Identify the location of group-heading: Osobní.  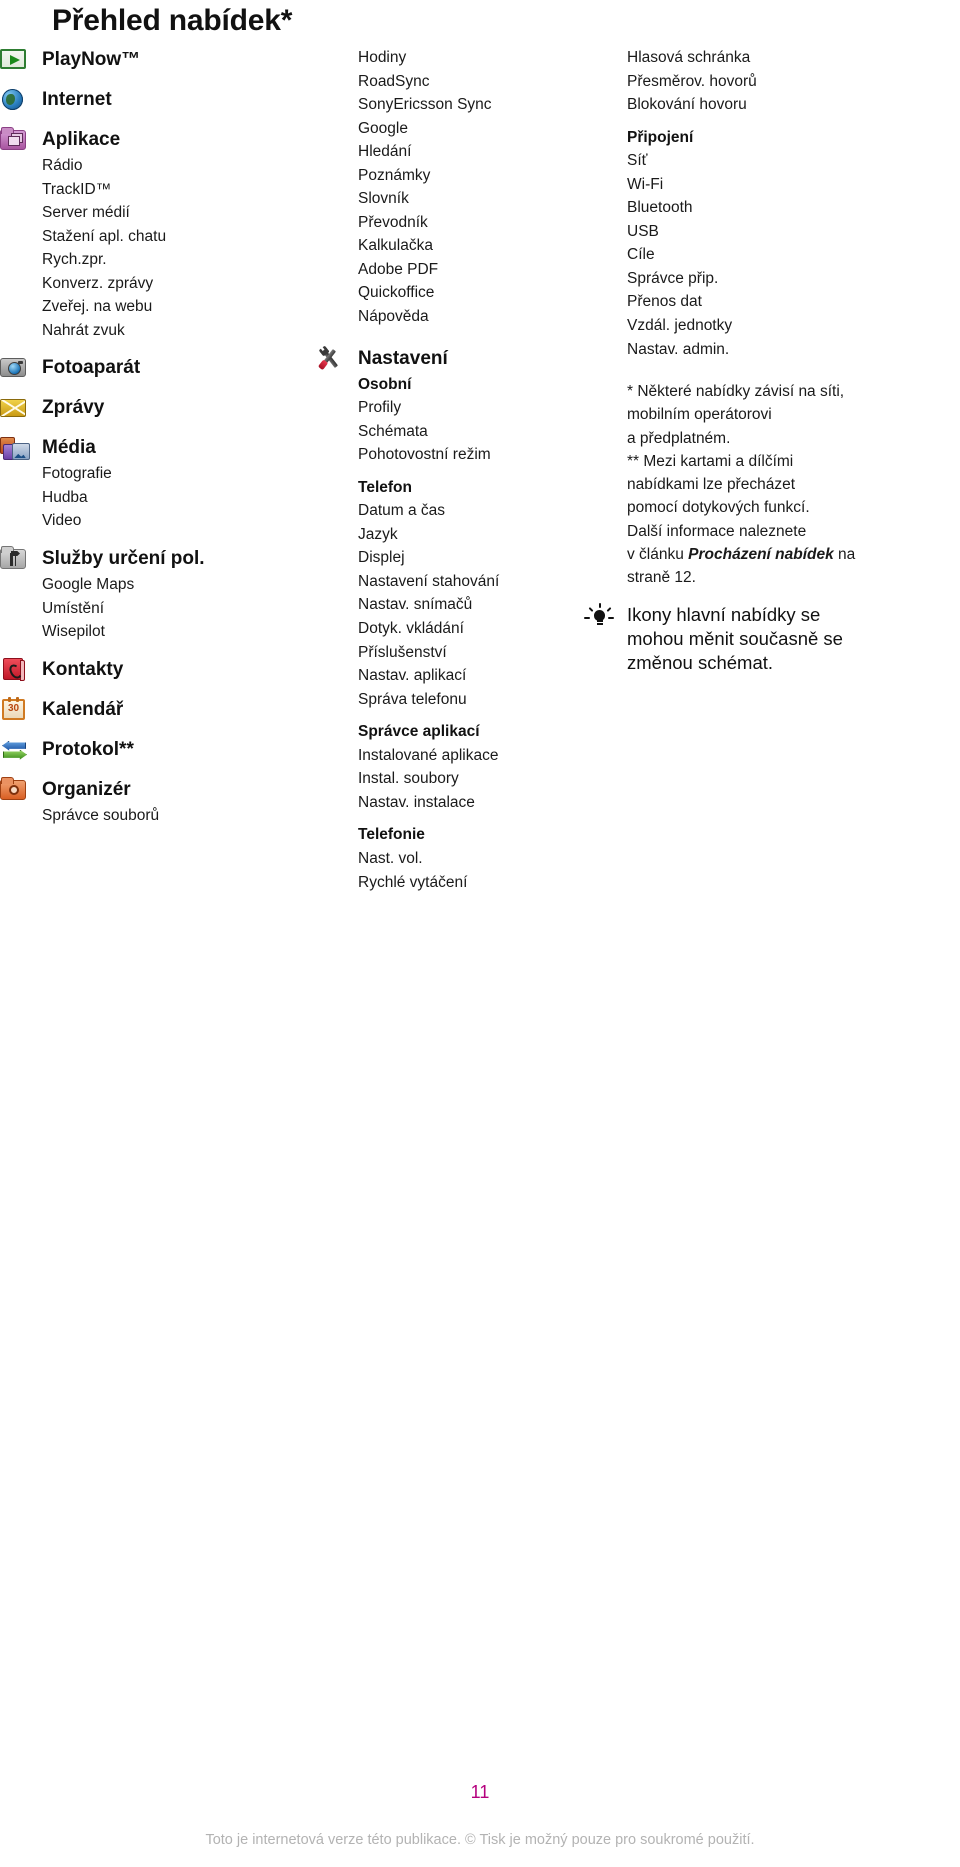
(385, 384).